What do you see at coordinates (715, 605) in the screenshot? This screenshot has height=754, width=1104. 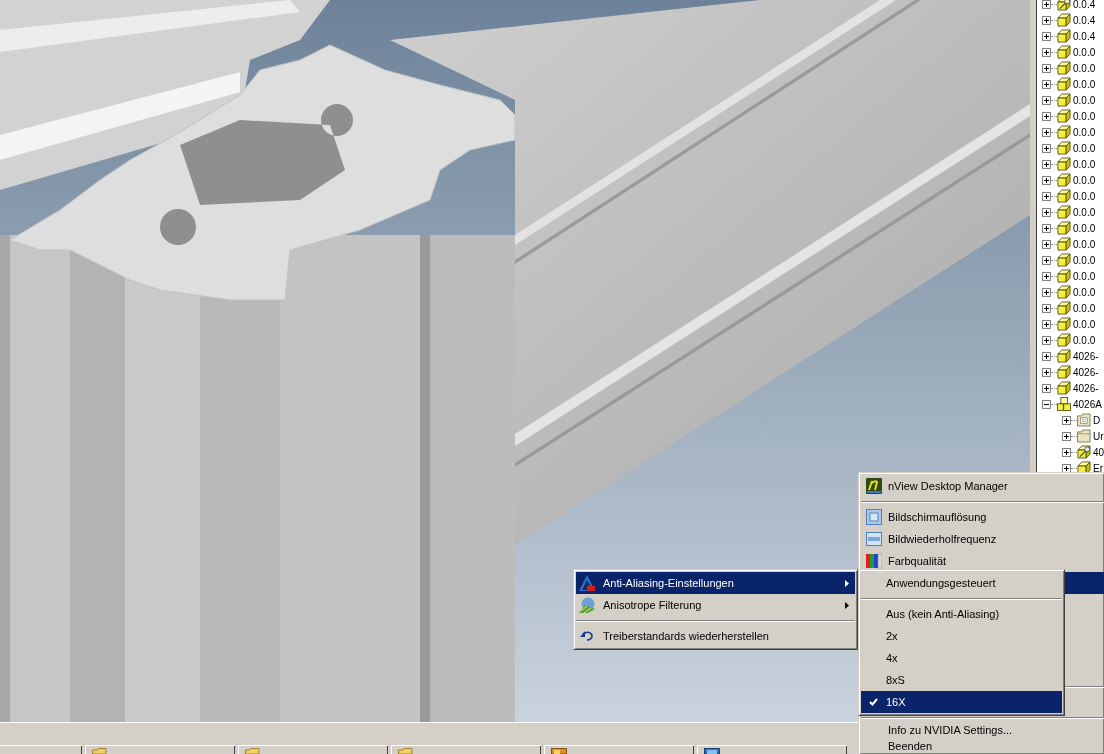 I see `menu-item: Anisotrope Filterung` at bounding box center [715, 605].